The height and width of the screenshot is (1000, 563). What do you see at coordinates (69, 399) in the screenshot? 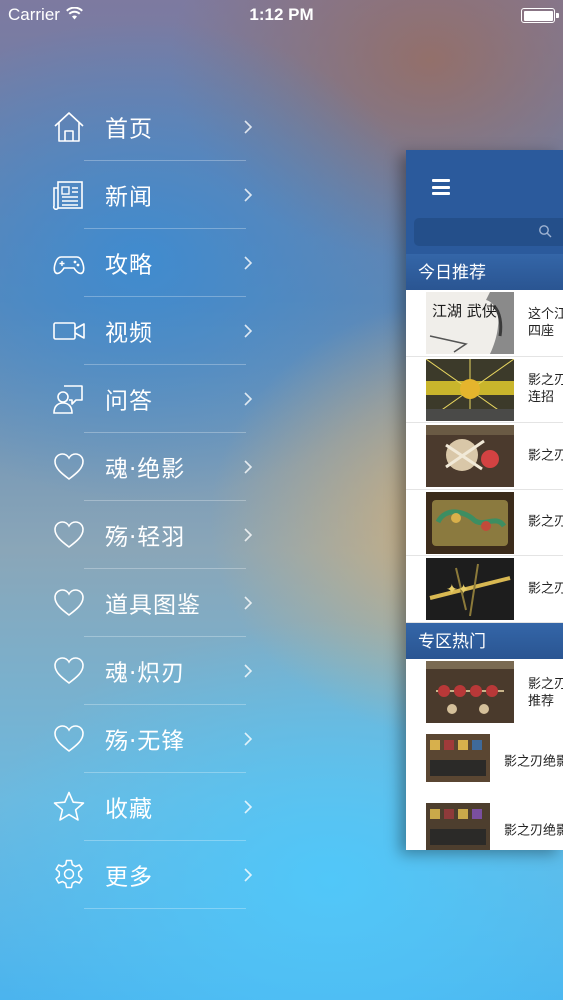
I see `chat-user-icon` at bounding box center [69, 399].